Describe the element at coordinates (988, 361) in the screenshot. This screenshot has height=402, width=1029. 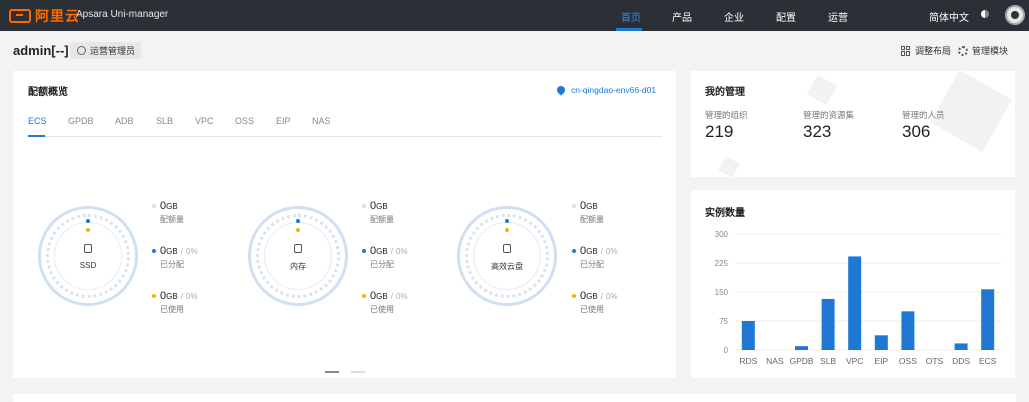
I see `x-tick-label: ECS` at that location.